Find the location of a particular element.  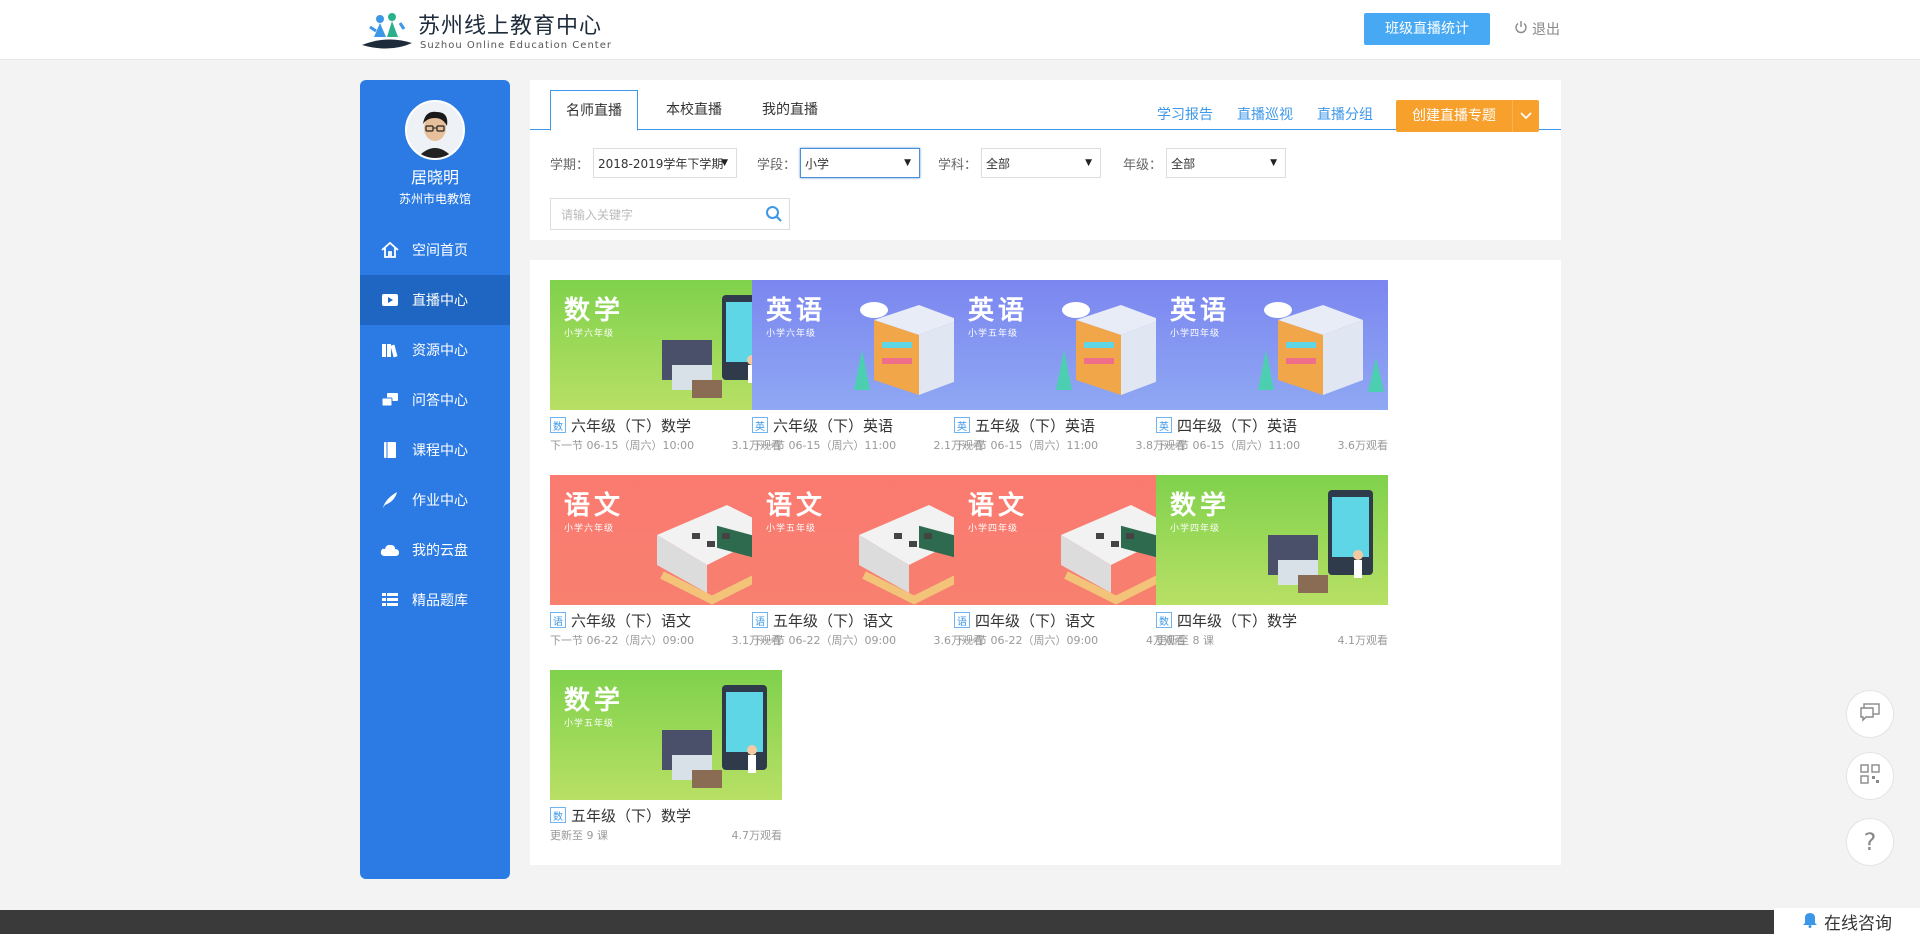

course-title: 五年级（下）数学 is located at coordinates (631, 815).